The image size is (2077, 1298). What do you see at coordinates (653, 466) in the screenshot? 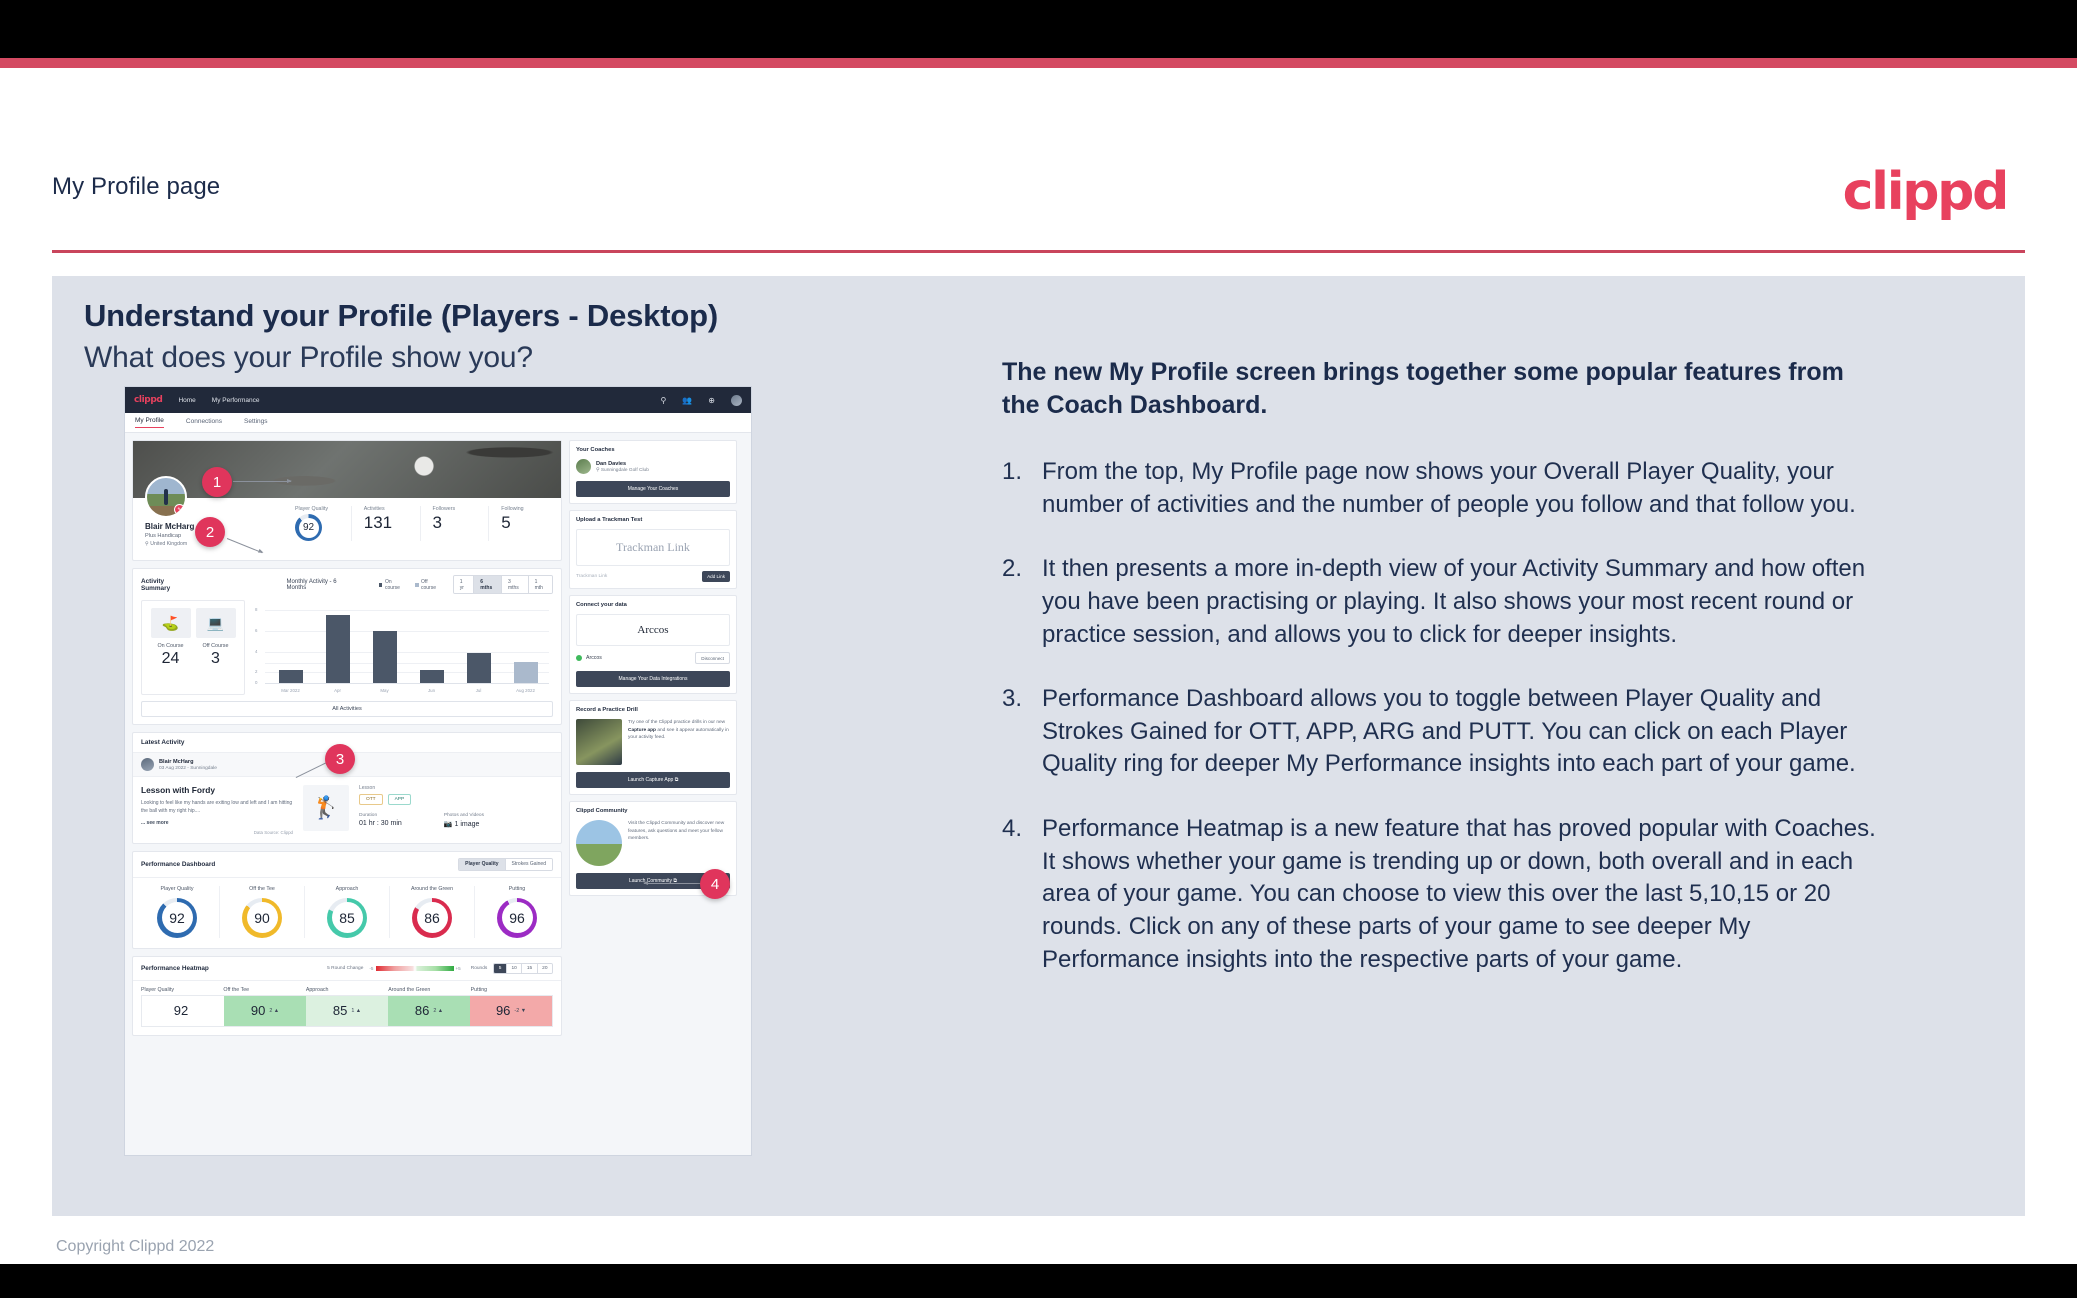
I see `coach-row: Dan Davies ⚲ Sunningdale Golf Club` at bounding box center [653, 466].